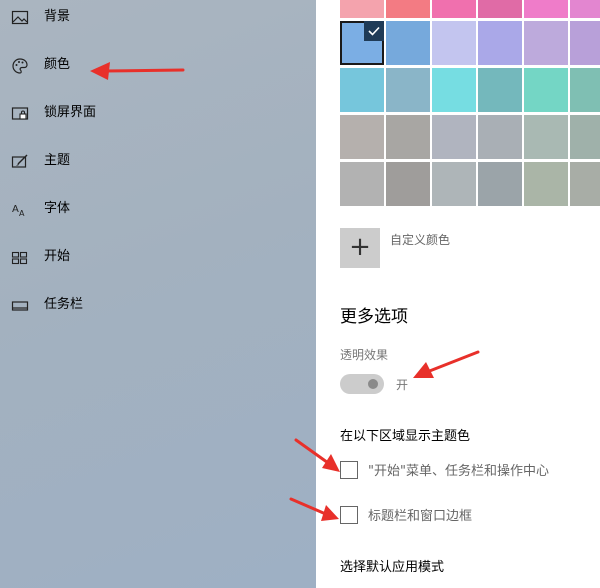  What do you see at coordinates (402, 385) in the screenshot?
I see `transparency-state: 开` at bounding box center [402, 385].